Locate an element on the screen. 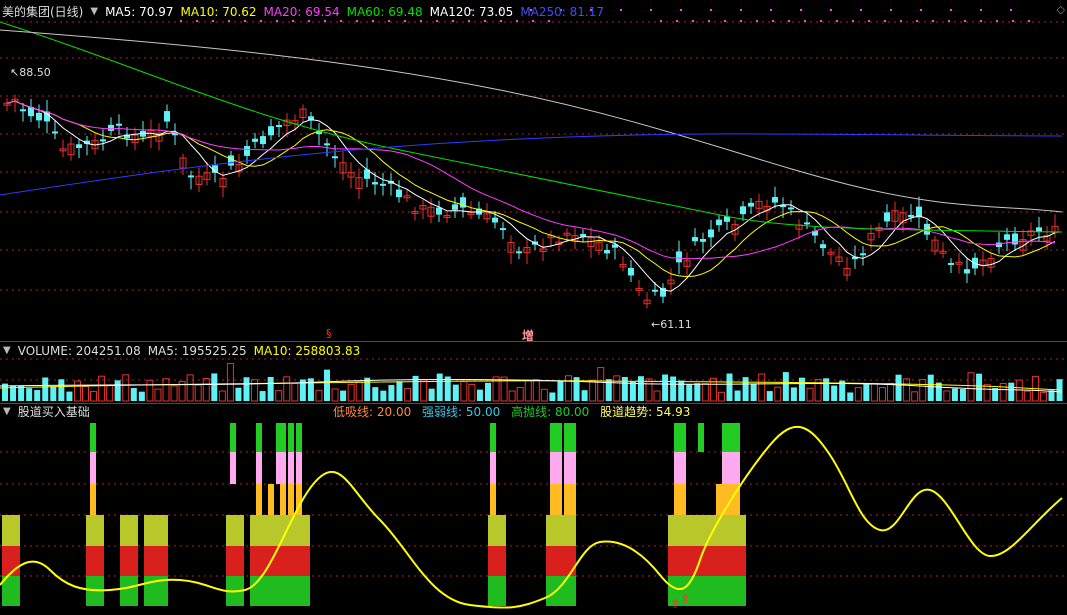 Image resolution: width=1067 pixels, height=615 pixels. volume-ma5: MA5: 195525.25 is located at coordinates (197, 351).